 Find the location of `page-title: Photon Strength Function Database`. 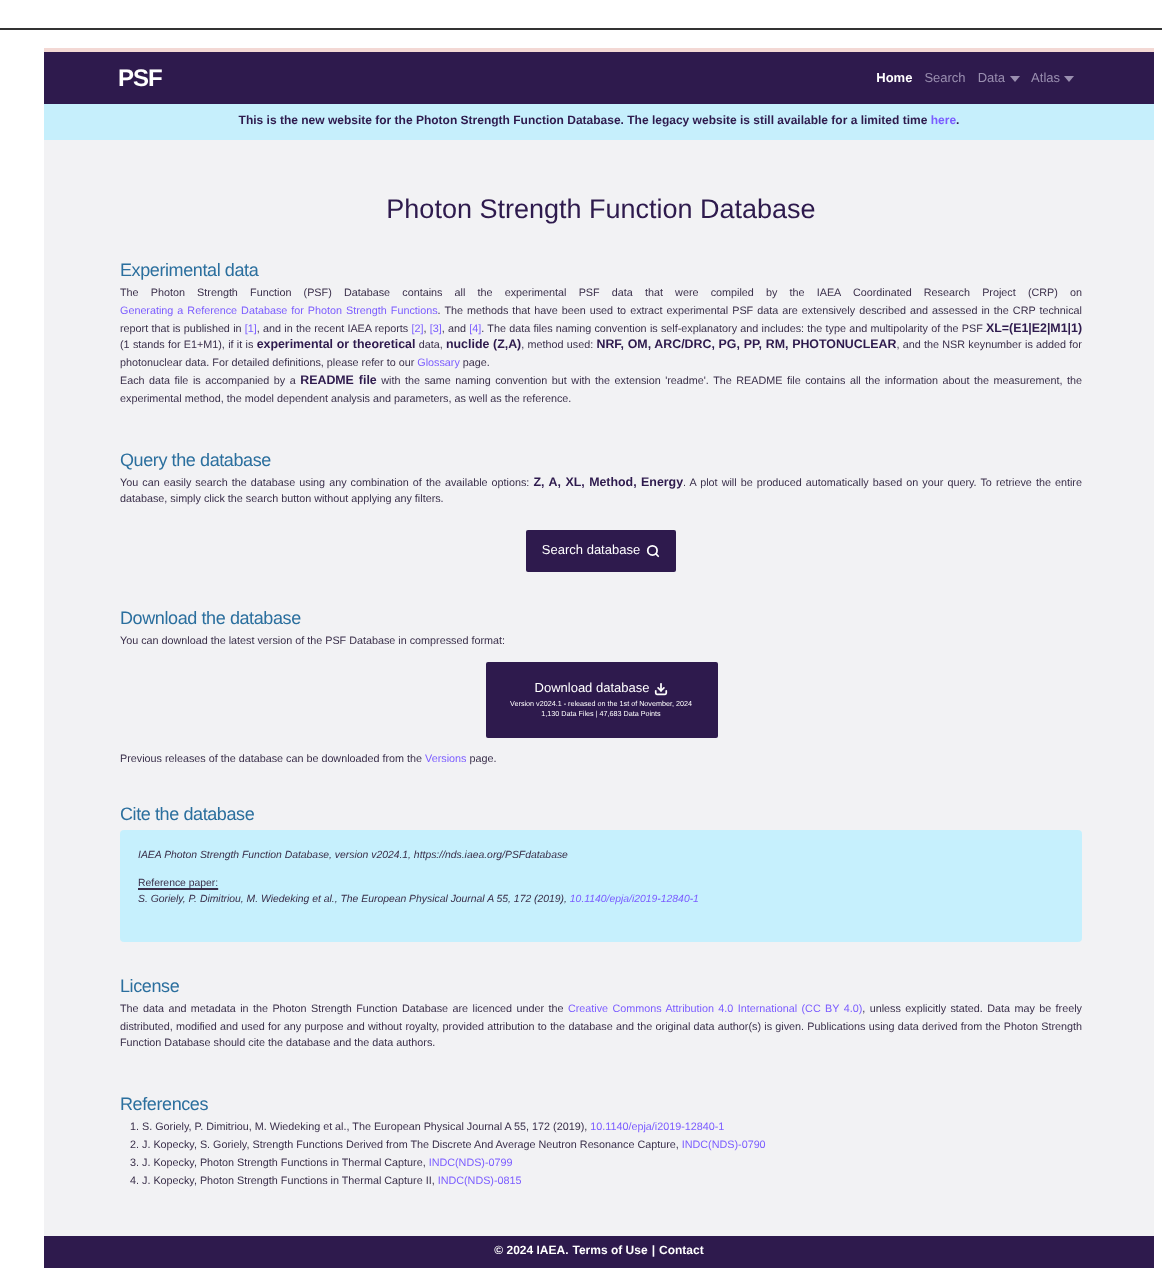

page-title: Photon Strength Function Database is located at coordinates (601, 209).